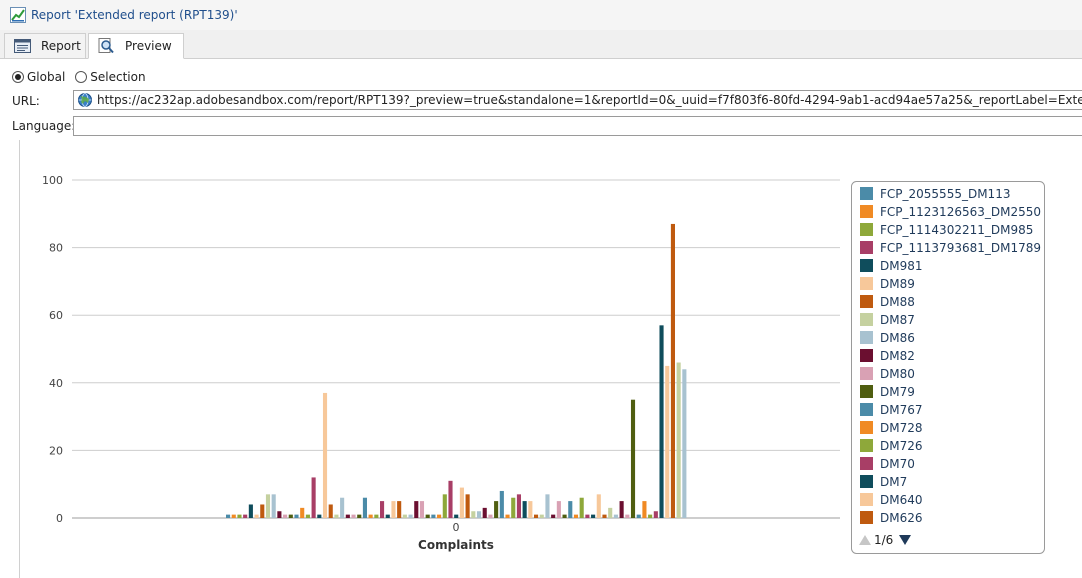 Image resolution: width=1082 pixels, height=578 pixels. What do you see at coordinates (897, 374) in the screenshot?
I see `legend-item-label: DM80` at bounding box center [897, 374].